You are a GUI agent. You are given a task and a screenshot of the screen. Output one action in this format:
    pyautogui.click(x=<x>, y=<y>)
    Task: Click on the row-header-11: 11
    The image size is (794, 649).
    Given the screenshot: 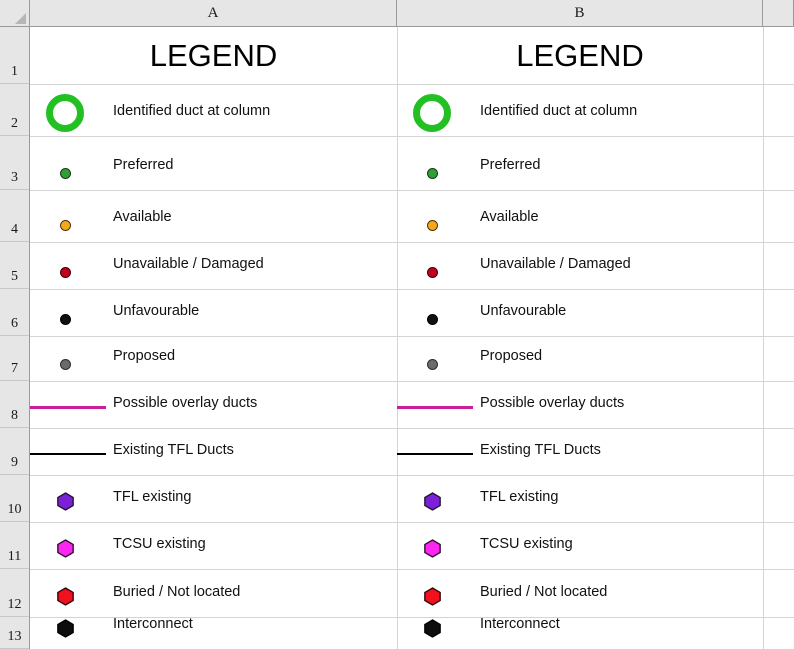 What is the action you would take?
    pyautogui.click(x=14, y=545)
    